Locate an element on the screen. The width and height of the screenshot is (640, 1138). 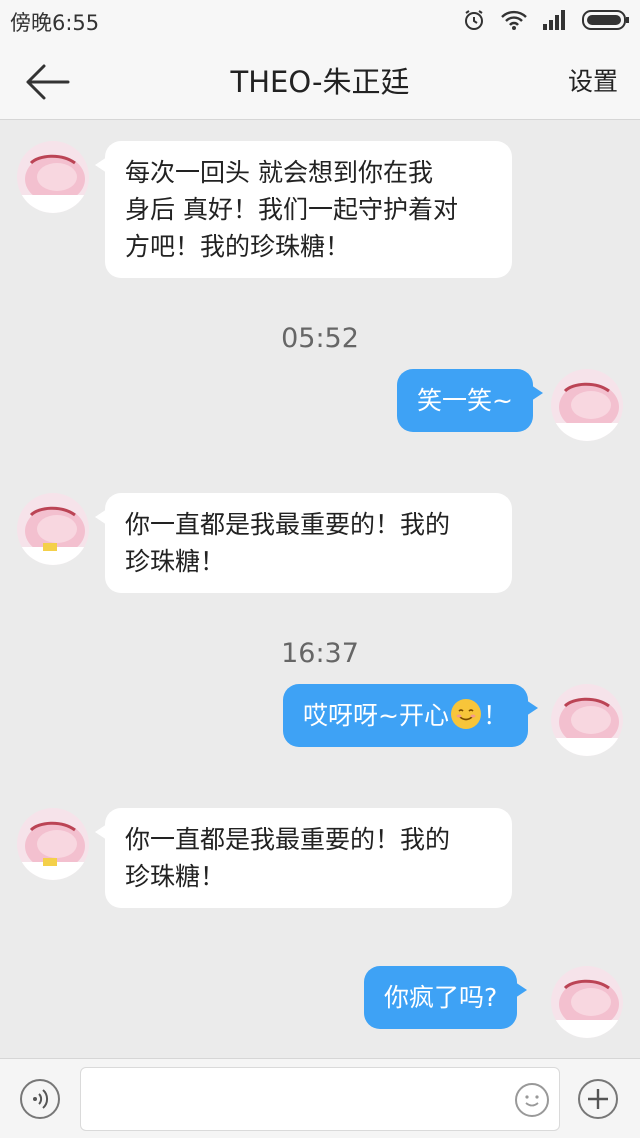
message-input is located at coordinates (320, 1099).